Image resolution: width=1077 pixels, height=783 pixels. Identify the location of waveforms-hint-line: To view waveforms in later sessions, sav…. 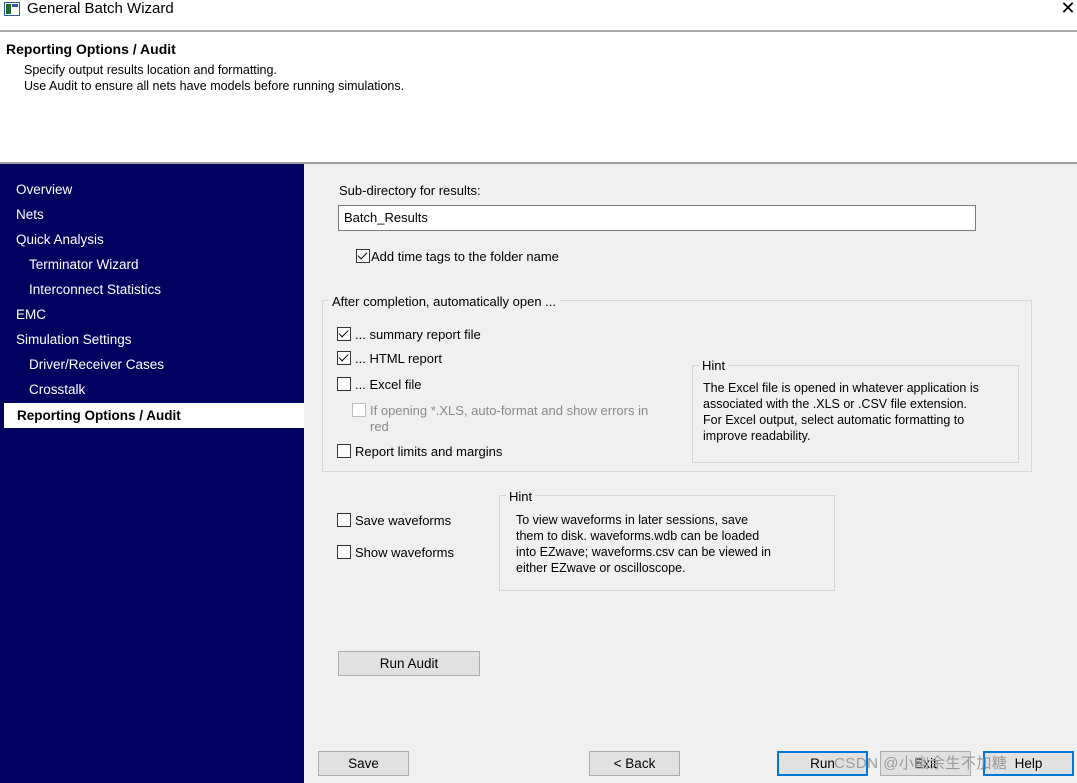
(632, 520).